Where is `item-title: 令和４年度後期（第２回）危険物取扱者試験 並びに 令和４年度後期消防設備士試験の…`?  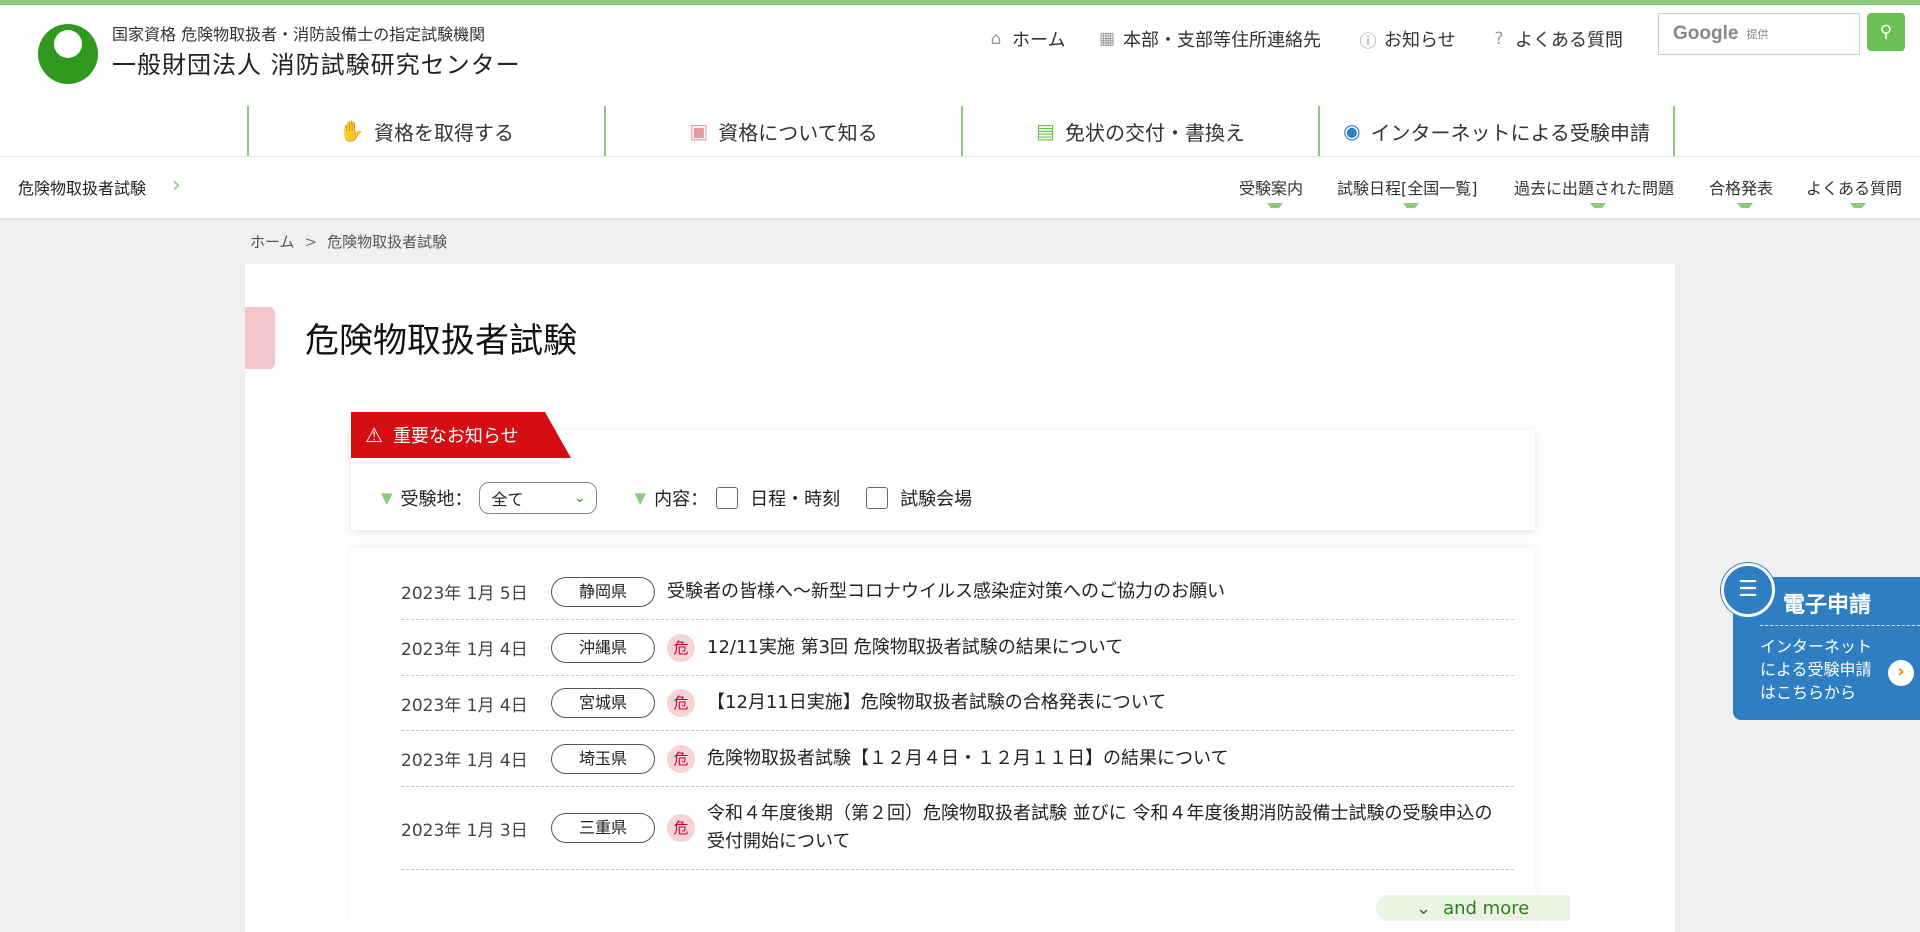
item-title: 令和４年度後期（第２回）危険物取扱者試験 並びに 令和４年度後期消防設備士試験の… is located at coordinates (1102, 828).